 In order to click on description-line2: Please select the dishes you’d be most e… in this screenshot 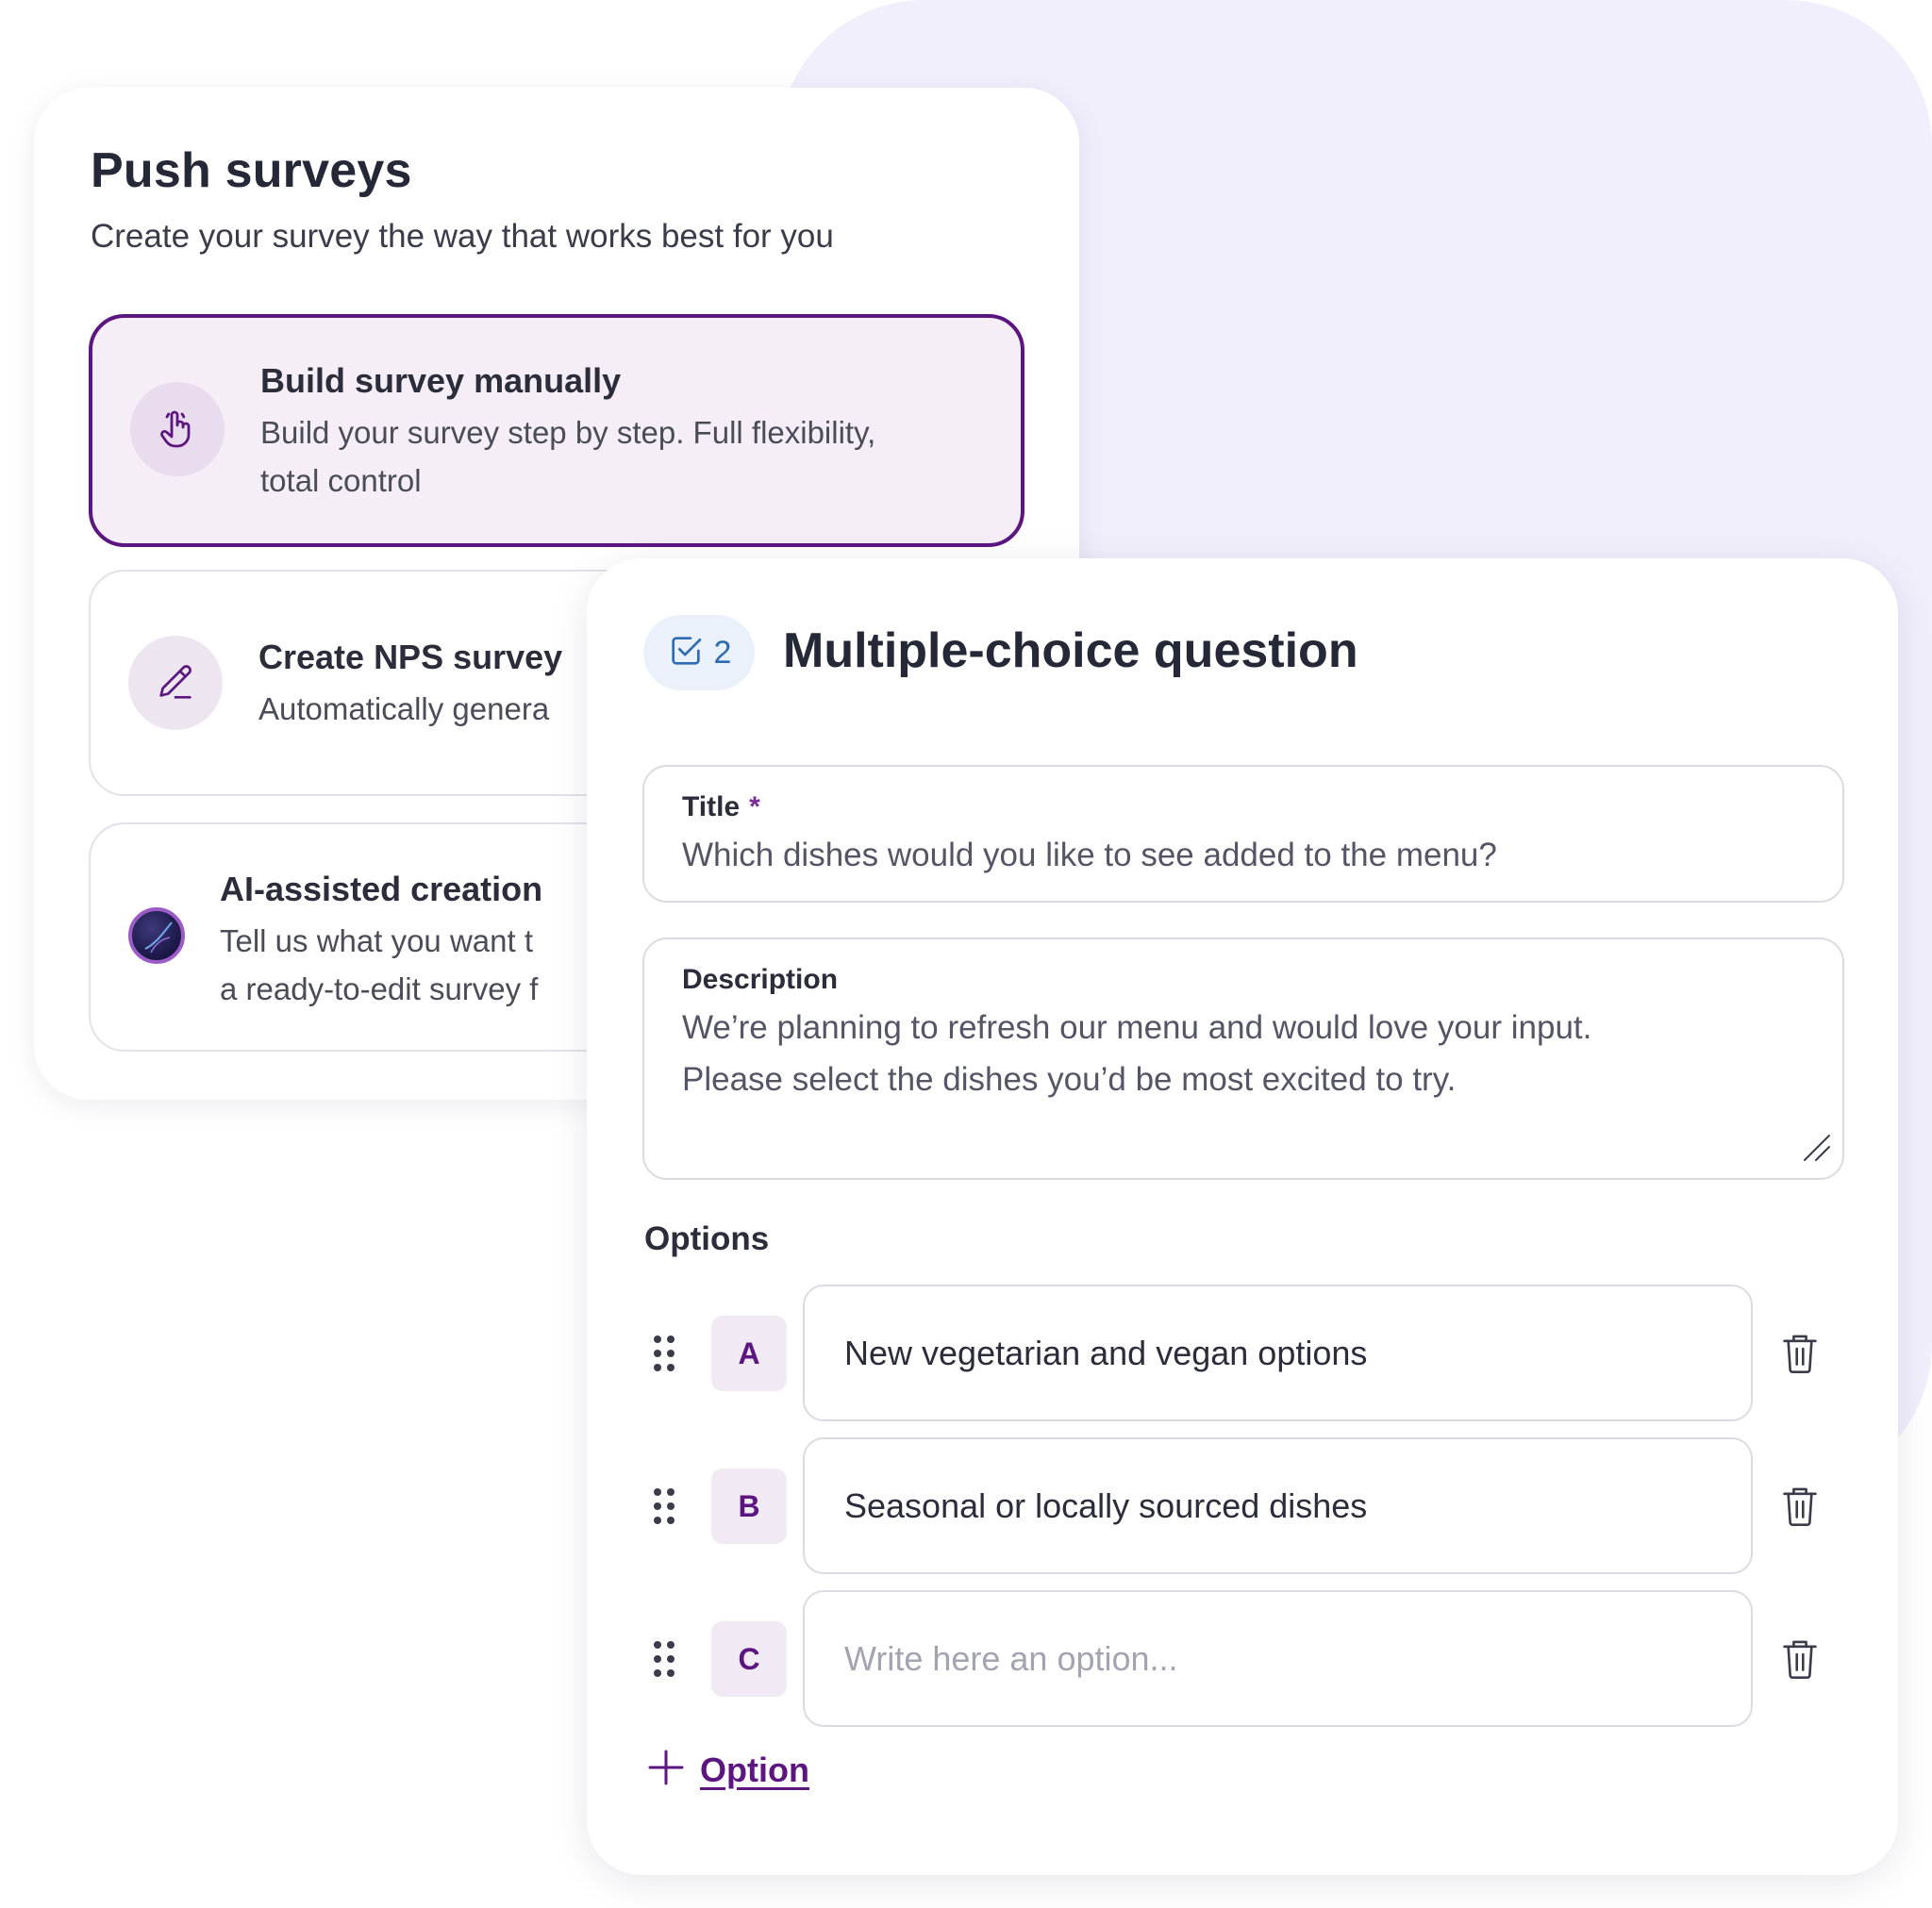, I will do `click(1069, 1080)`.